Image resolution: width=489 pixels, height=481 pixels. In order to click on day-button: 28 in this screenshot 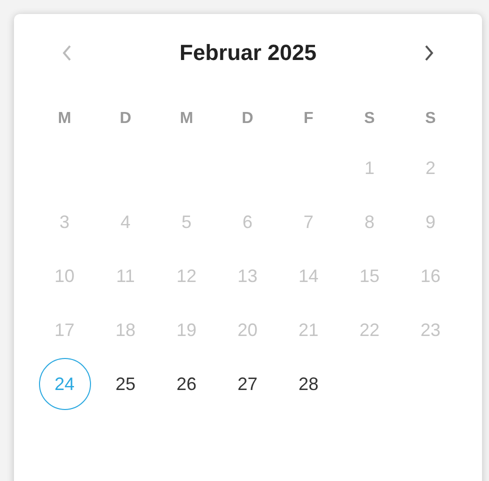, I will do `click(308, 384)`.